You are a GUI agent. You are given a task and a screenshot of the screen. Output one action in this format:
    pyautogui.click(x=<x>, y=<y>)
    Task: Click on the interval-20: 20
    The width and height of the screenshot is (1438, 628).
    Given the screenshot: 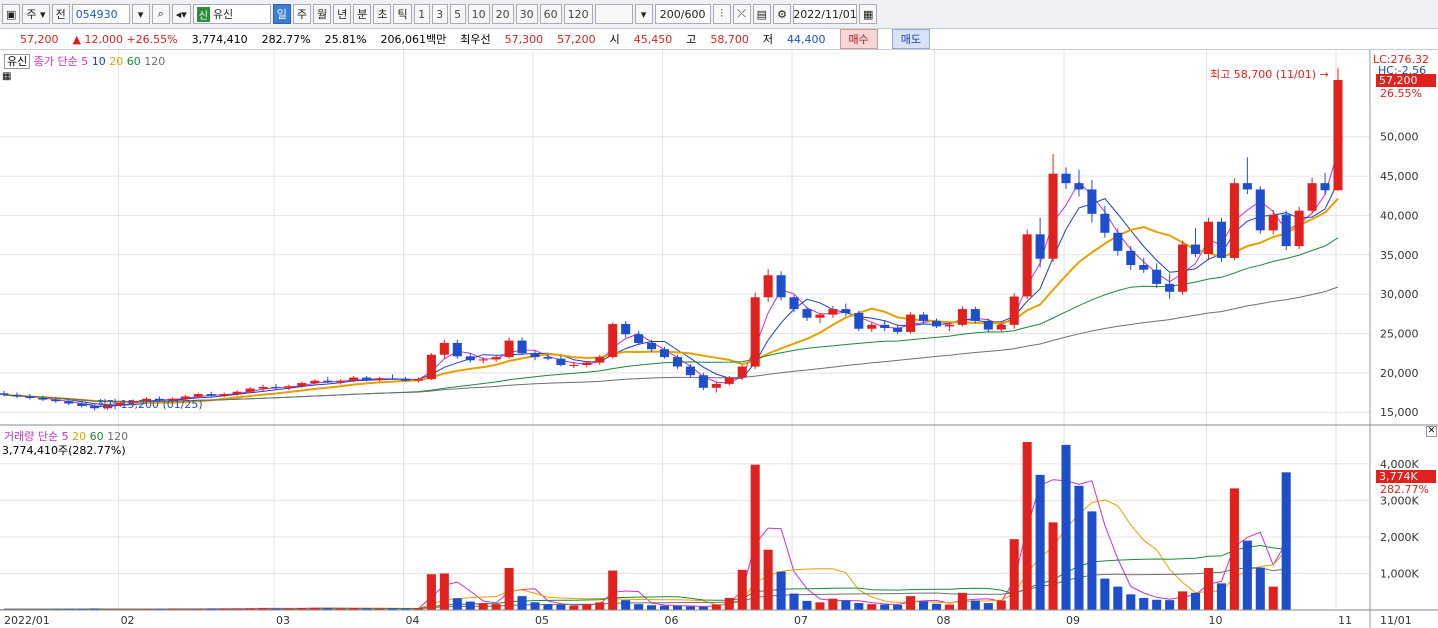 What is the action you would take?
    pyautogui.click(x=502, y=14)
    